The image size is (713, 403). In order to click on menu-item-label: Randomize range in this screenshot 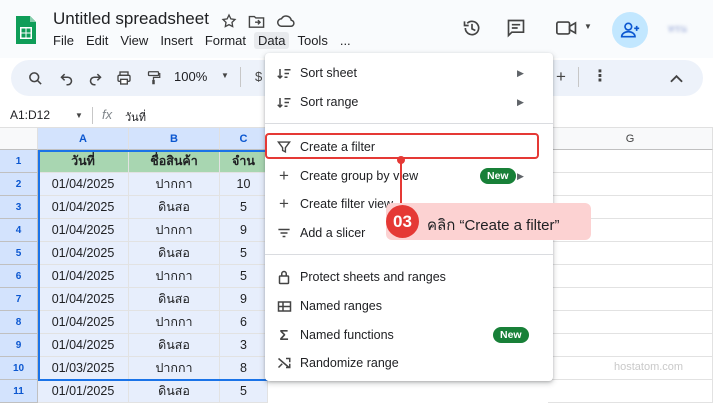, I will do `click(349, 363)`.